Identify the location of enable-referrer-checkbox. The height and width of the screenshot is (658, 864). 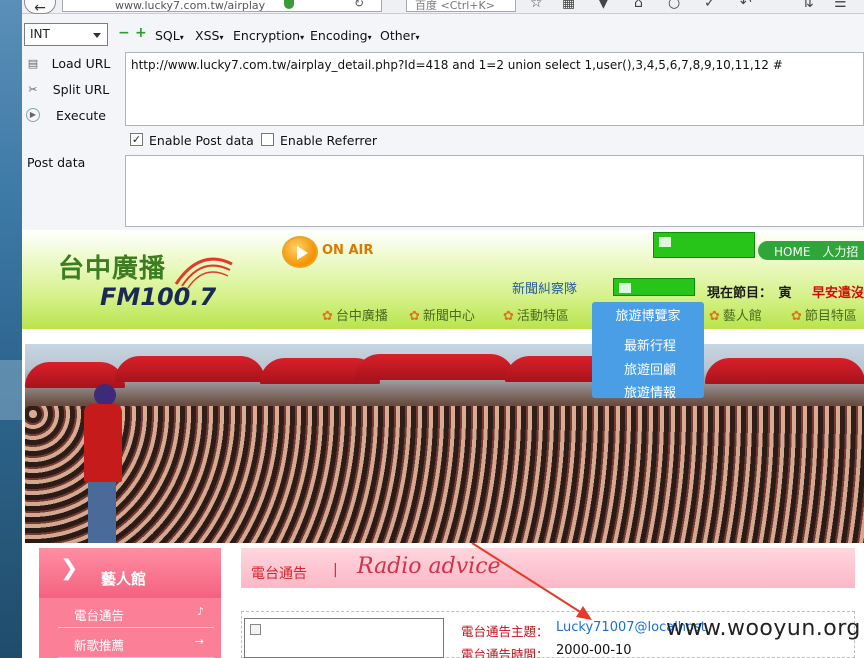
(267, 139).